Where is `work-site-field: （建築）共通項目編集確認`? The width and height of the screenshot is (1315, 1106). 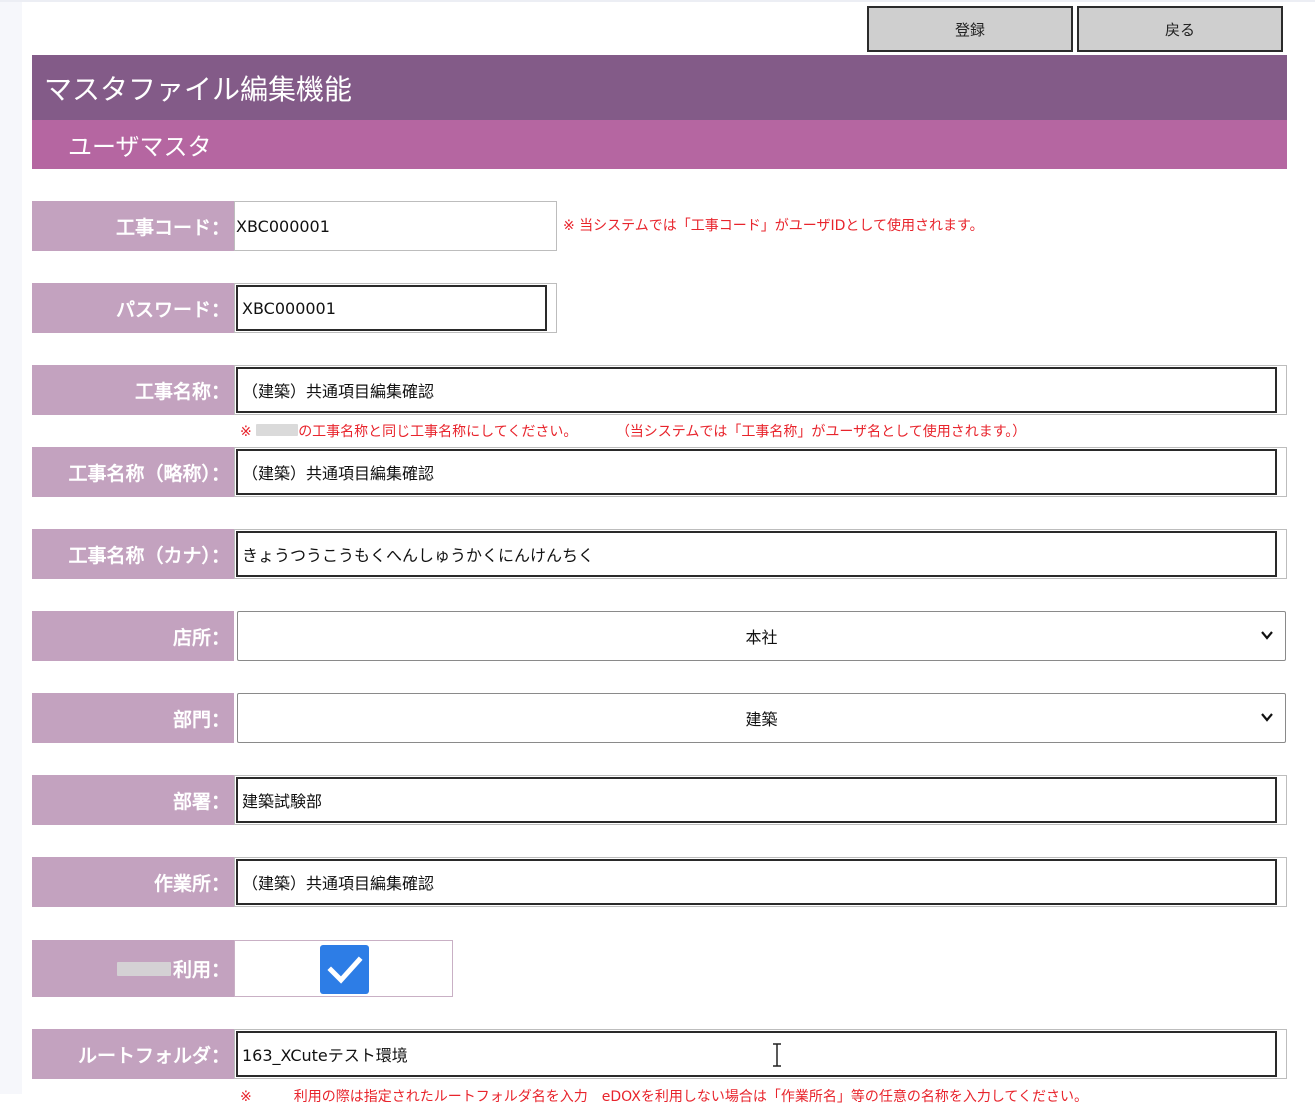 work-site-field: （建築）共通項目編集確認 is located at coordinates (760, 882).